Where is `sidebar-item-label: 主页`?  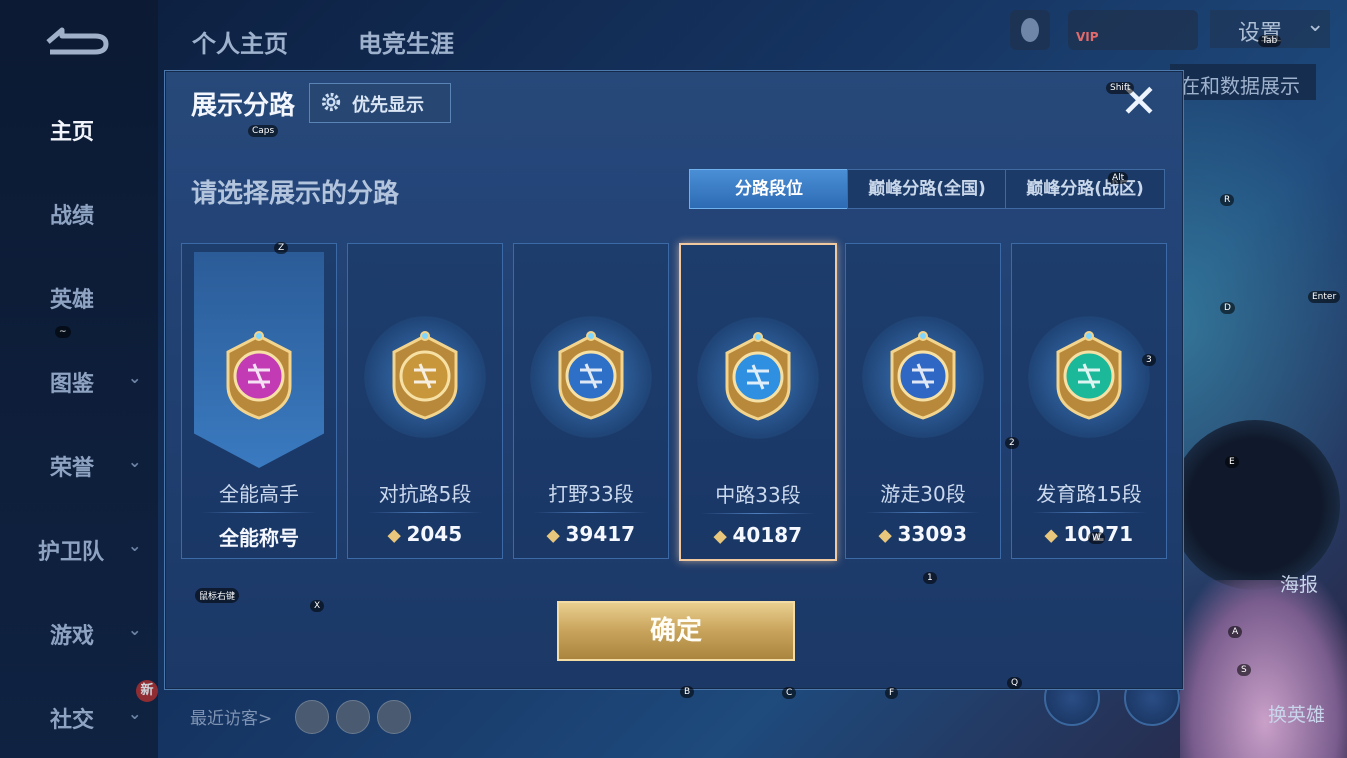
sidebar-item-label: 主页 is located at coordinates (72, 132).